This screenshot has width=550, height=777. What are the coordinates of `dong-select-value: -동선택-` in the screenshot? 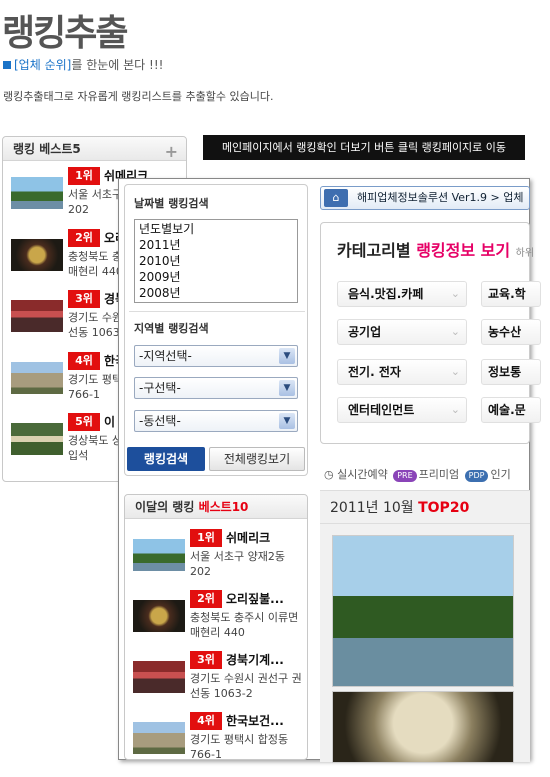 It's located at (160, 421).